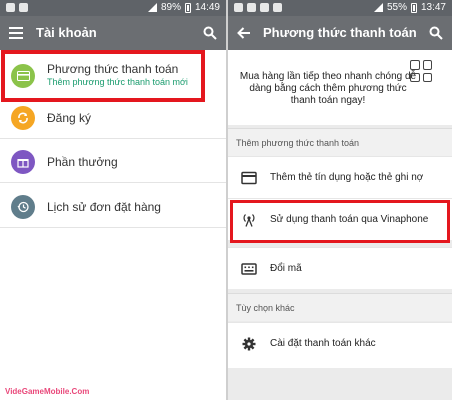 Image resolution: width=452 pixels, height=400 pixels. I want to click on back-arrow-icon, so click(244, 33).